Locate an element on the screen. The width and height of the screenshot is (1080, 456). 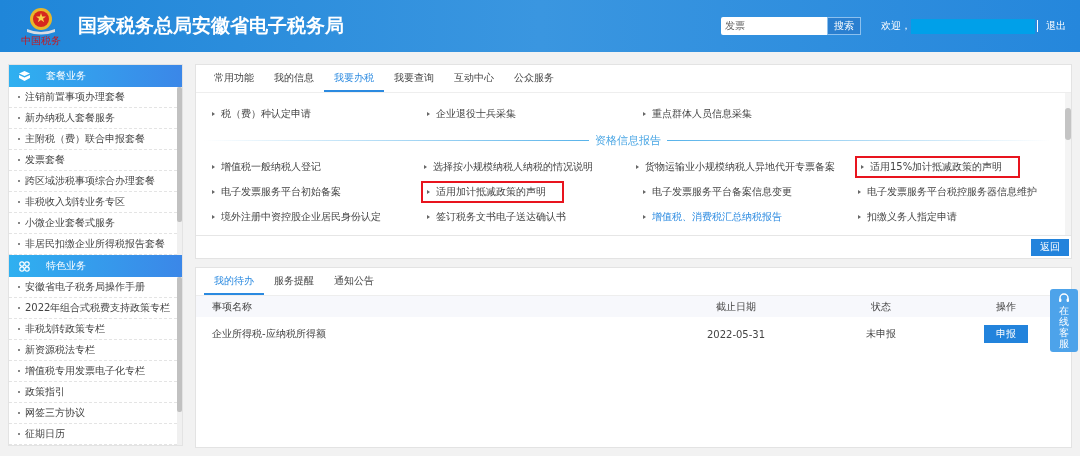
service-link: 增值税、消费税汇总纳税报告 is located at coordinates (718, 216).